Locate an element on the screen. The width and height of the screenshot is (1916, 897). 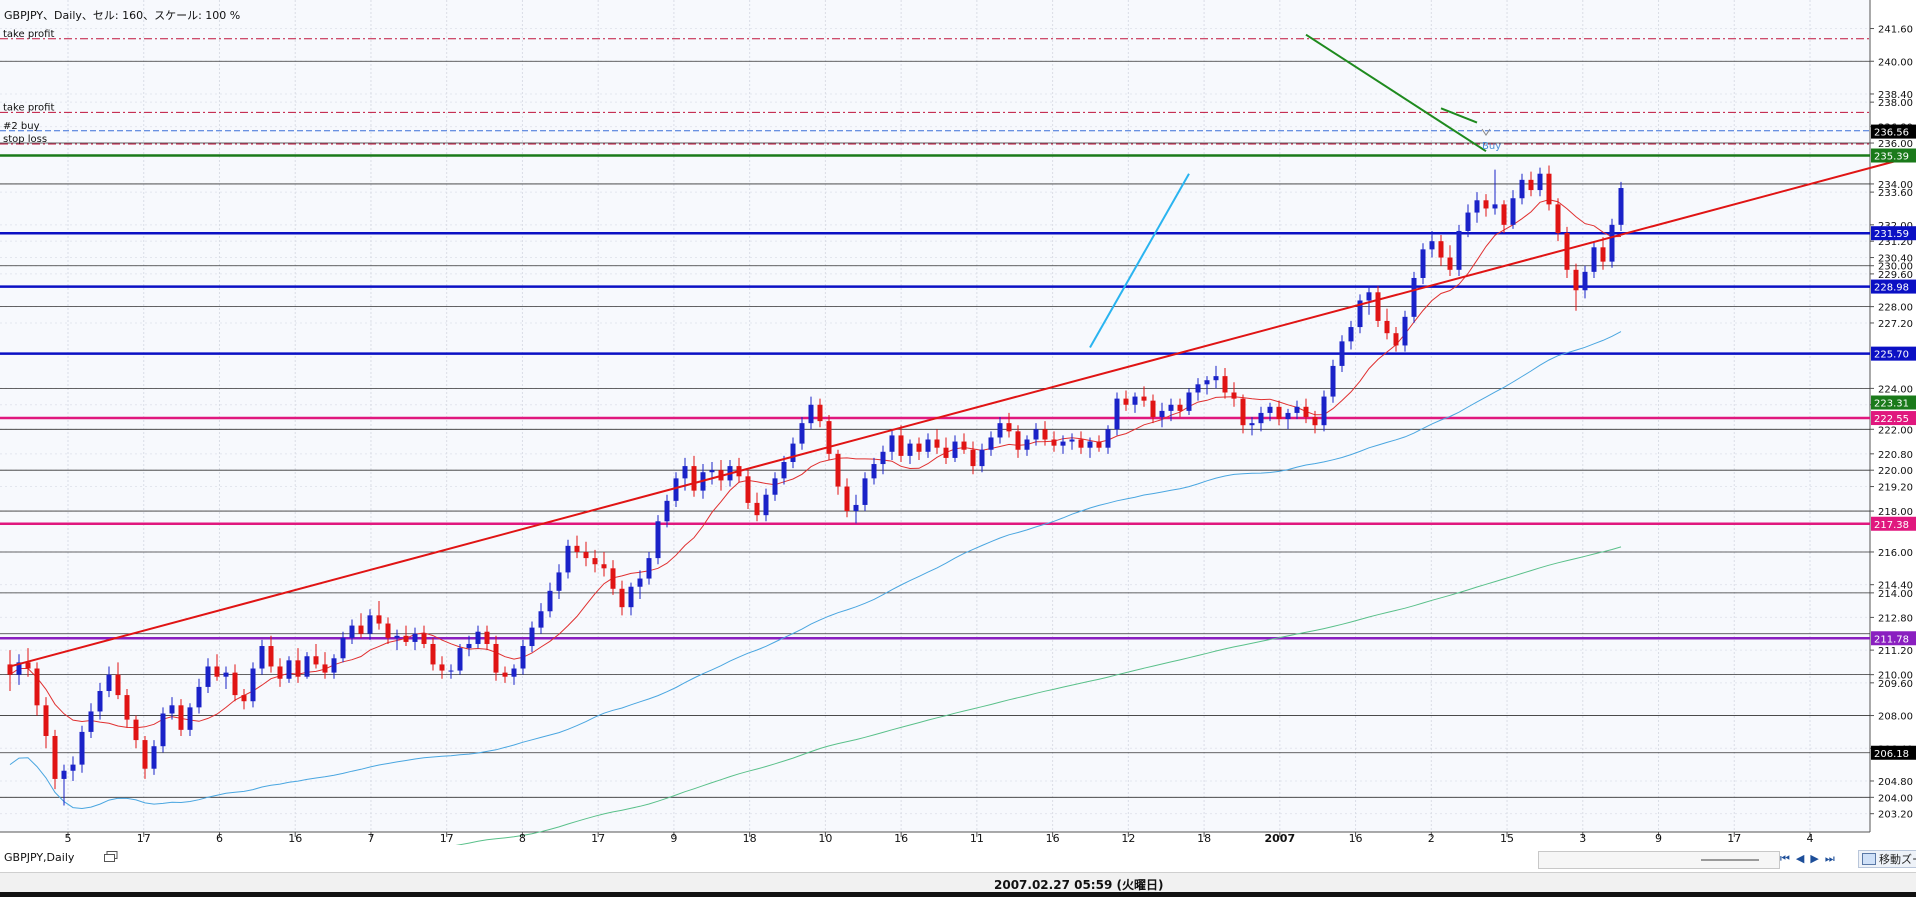
first-bar-icon: ⏮ is located at coordinates (1788, 858).